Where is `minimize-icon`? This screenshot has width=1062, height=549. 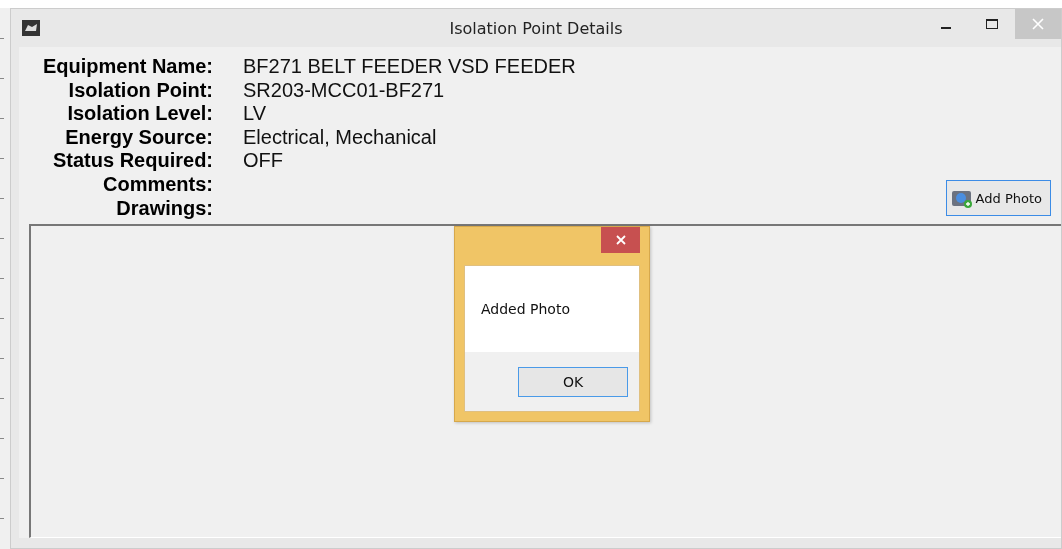 minimize-icon is located at coordinates (946, 27).